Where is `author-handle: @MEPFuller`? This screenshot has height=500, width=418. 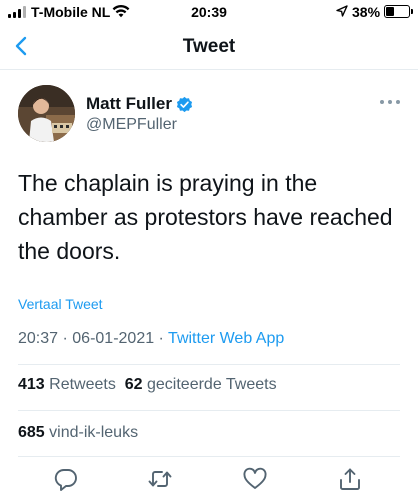 author-handle: @MEPFuller is located at coordinates (131, 125).